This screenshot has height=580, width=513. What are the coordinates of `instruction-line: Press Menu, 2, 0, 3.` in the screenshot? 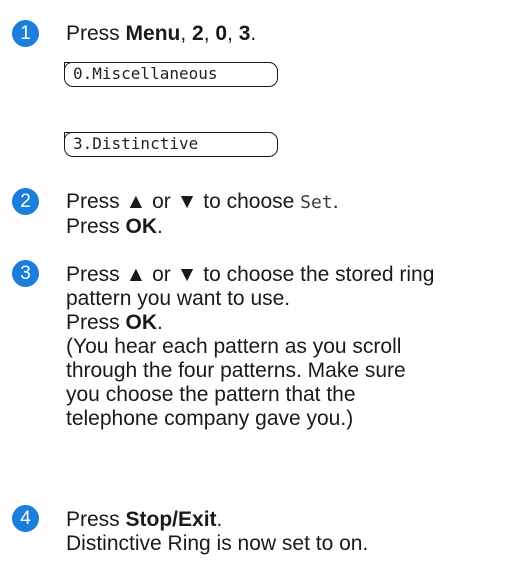 It's located at (161, 33).